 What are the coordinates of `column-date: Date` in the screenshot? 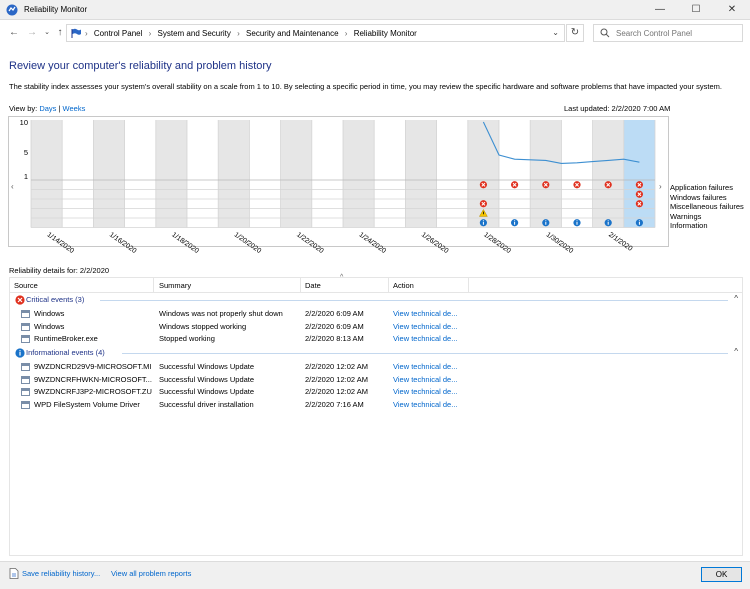 It's located at (313, 285).